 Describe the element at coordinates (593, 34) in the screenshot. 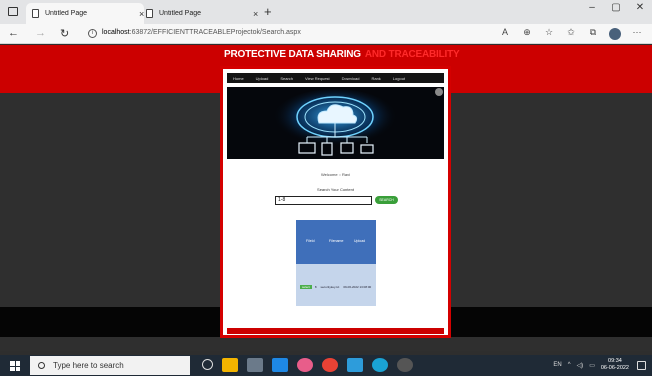

I see `collections-icon: ⧉` at that location.